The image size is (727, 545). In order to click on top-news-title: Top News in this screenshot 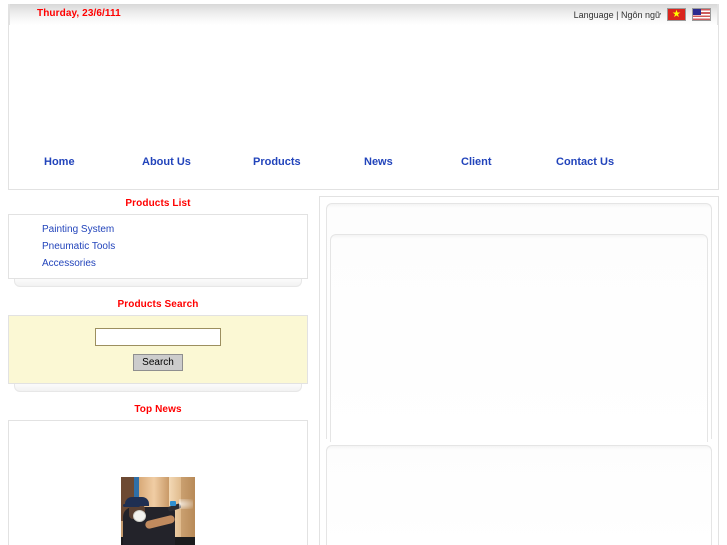, I will do `click(158, 409)`.